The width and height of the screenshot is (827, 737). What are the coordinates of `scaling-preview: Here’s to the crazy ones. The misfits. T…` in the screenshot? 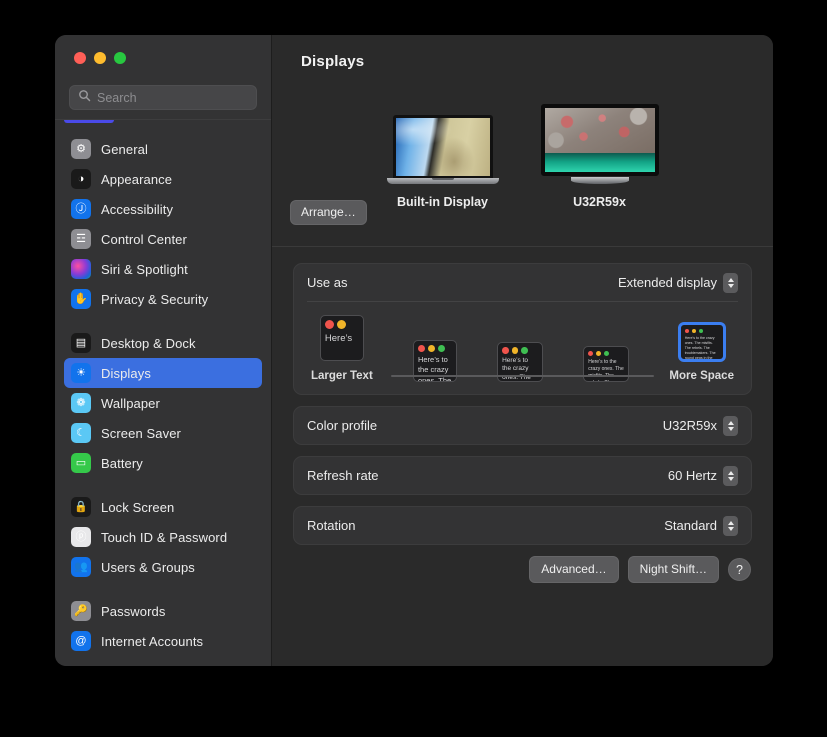 It's located at (701, 342).